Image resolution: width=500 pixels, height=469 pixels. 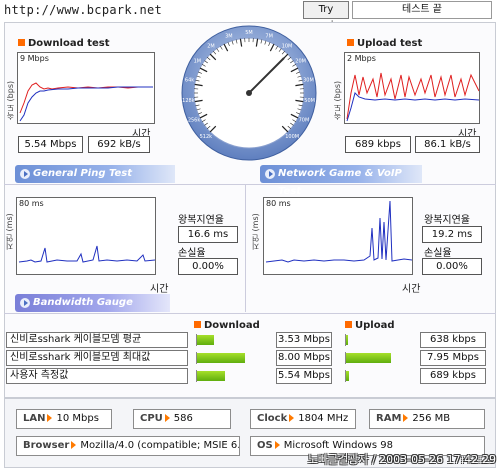 I want to click on cpu-key-text: CPU, so click(x=151, y=418).